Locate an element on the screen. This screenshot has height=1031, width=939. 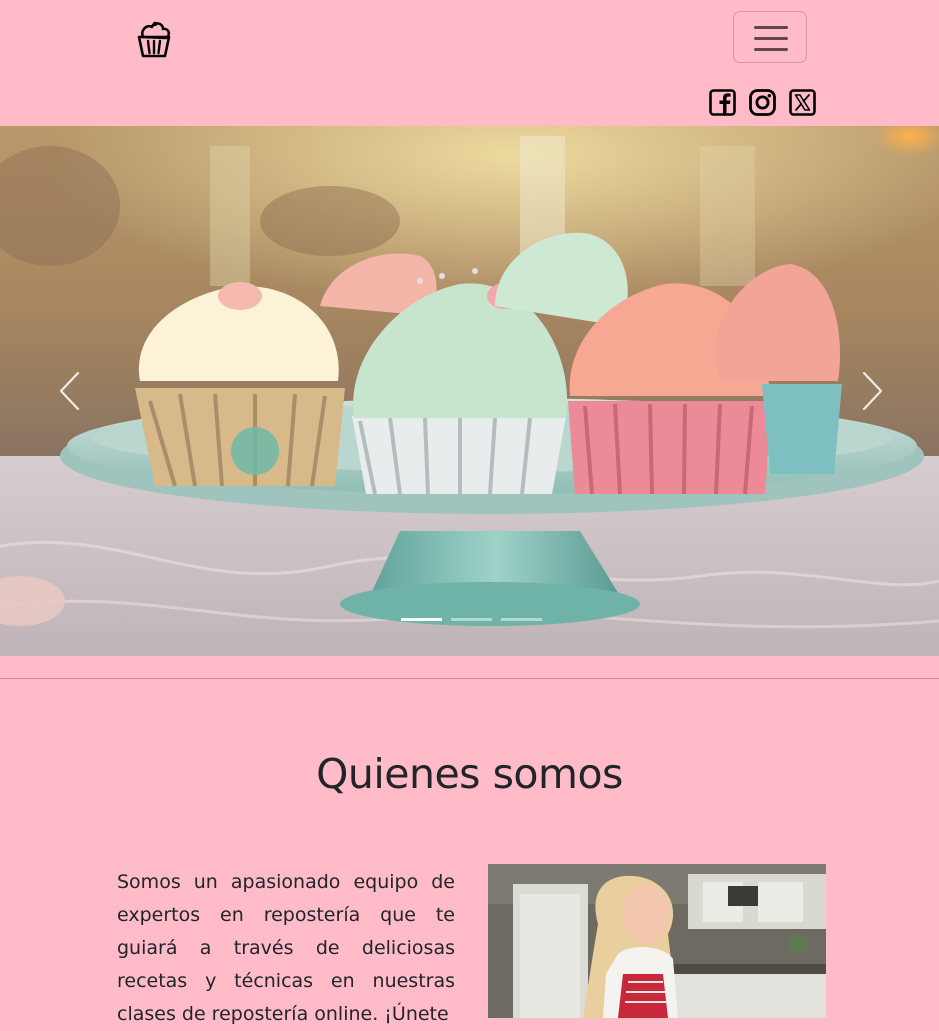
brand-logo-link is located at coordinates (154, 39).